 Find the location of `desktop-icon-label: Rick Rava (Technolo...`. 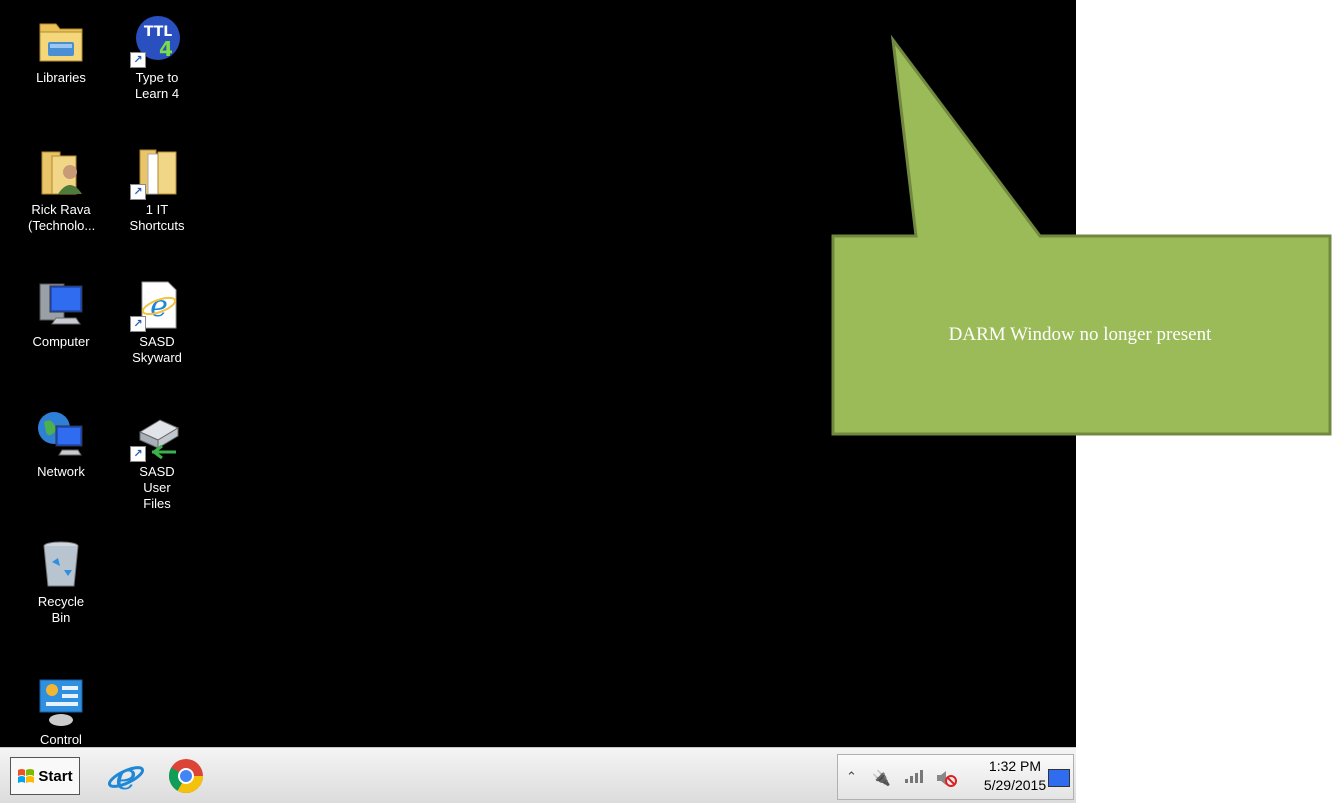

desktop-icon-label: Rick Rava (Technolo... is located at coordinates (62, 217).